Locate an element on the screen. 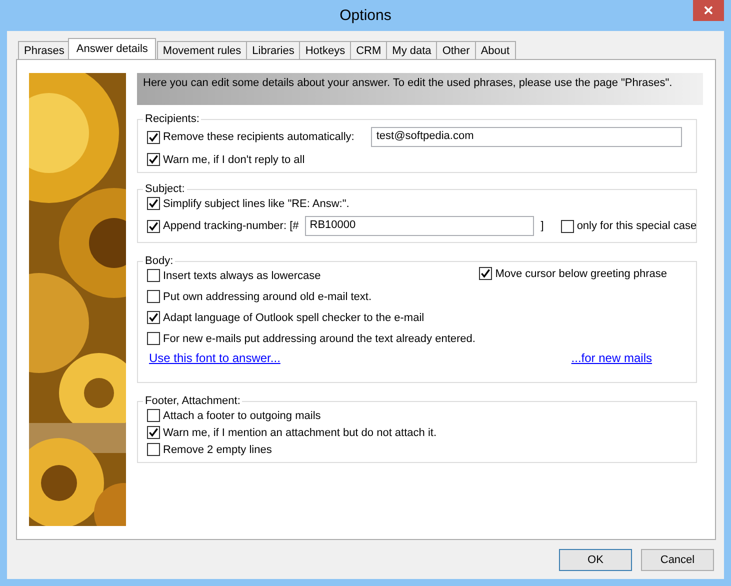 This screenshot has width=731, height=586. checkbox-label: Attach a footer to outgoing mails is located at coordinates (242, 416).